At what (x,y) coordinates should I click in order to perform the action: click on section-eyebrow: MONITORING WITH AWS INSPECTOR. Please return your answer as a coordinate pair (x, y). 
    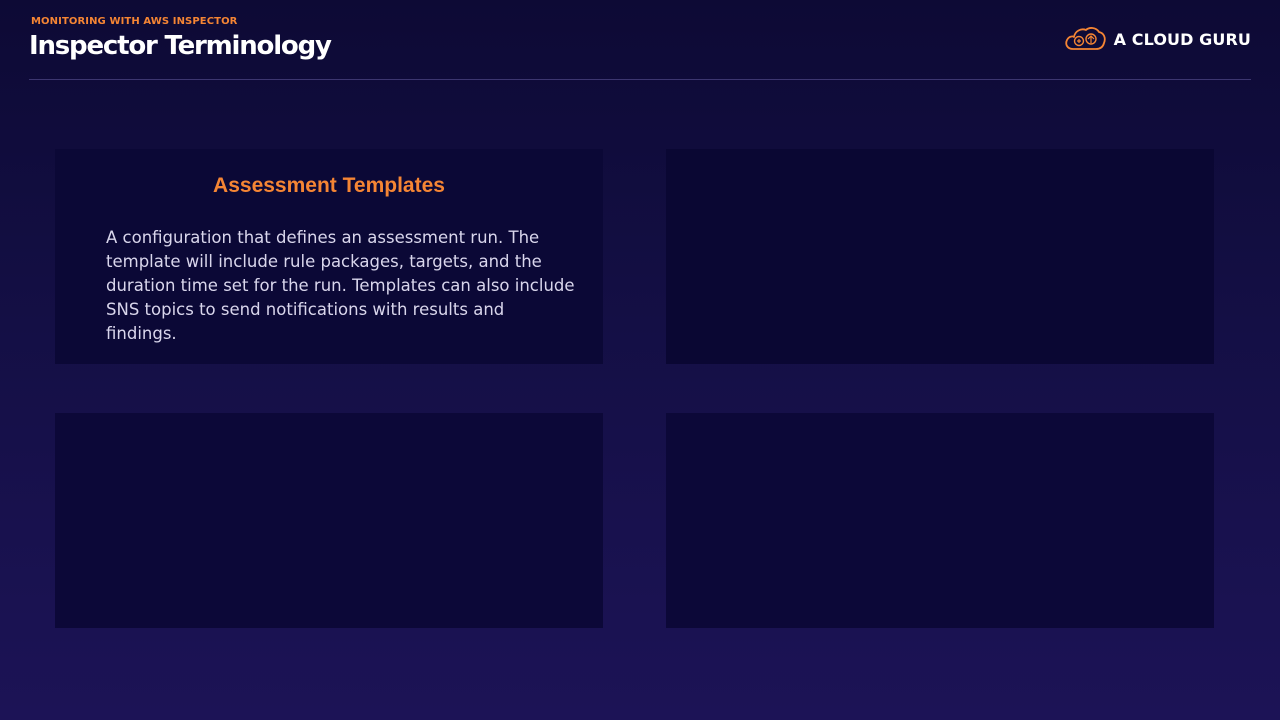
    Looking at the image, I should click on (134, 21).